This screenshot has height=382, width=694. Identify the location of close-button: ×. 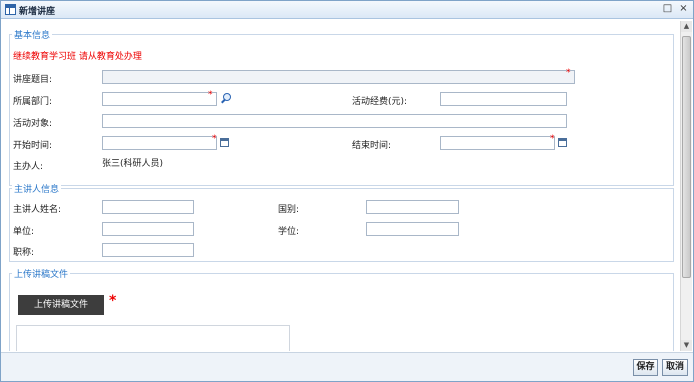
(683, 9).